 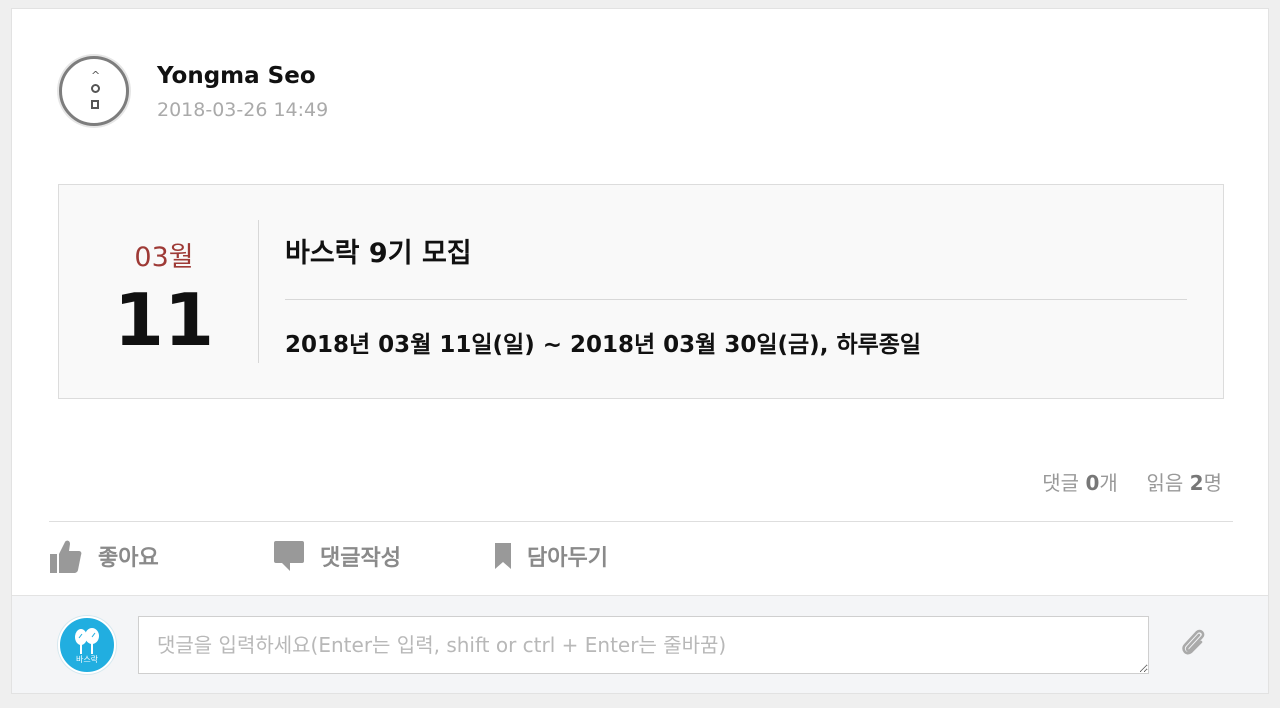 What do you see at coordinates (641, 521) in the screenshot?
I see `actions-divider` at bounding box center [641, 521].